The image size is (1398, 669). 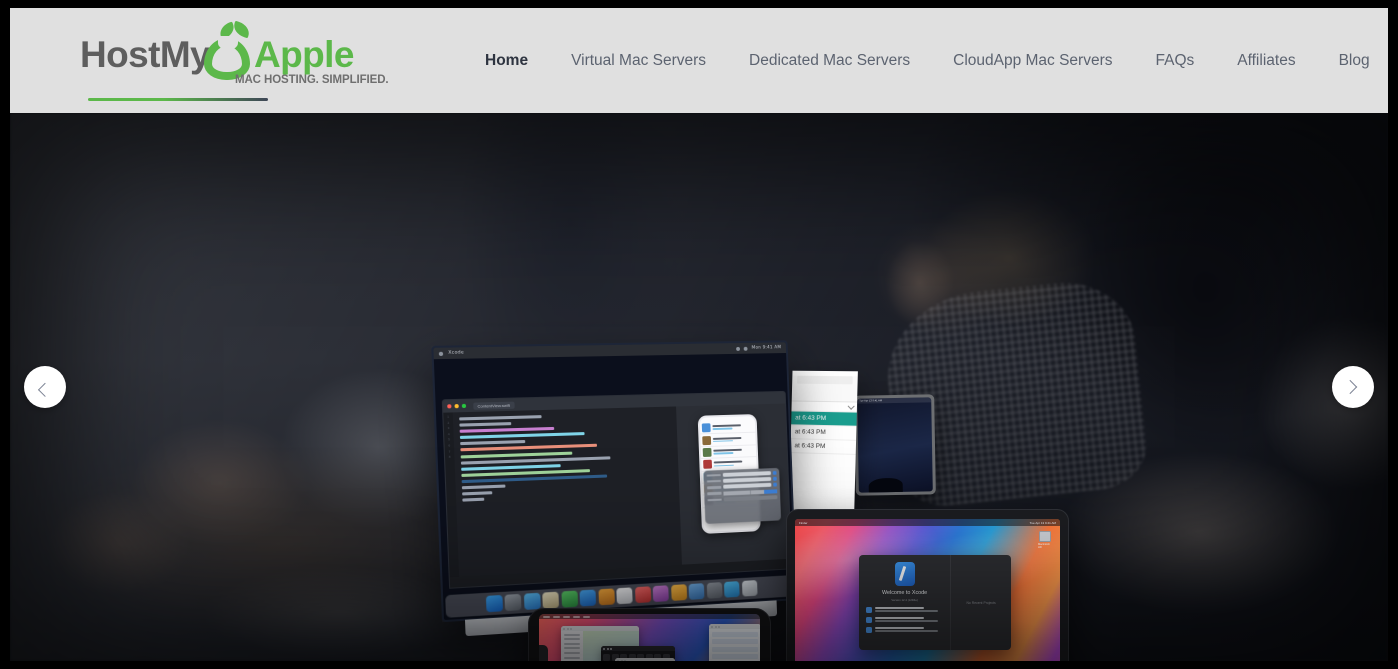 I want to click on chevron-right-icon, so click(x=1350, y=387).